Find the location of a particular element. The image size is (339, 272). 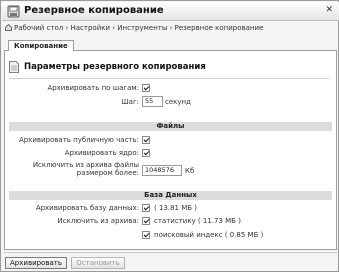

divider is located at coordinates (170, 252).